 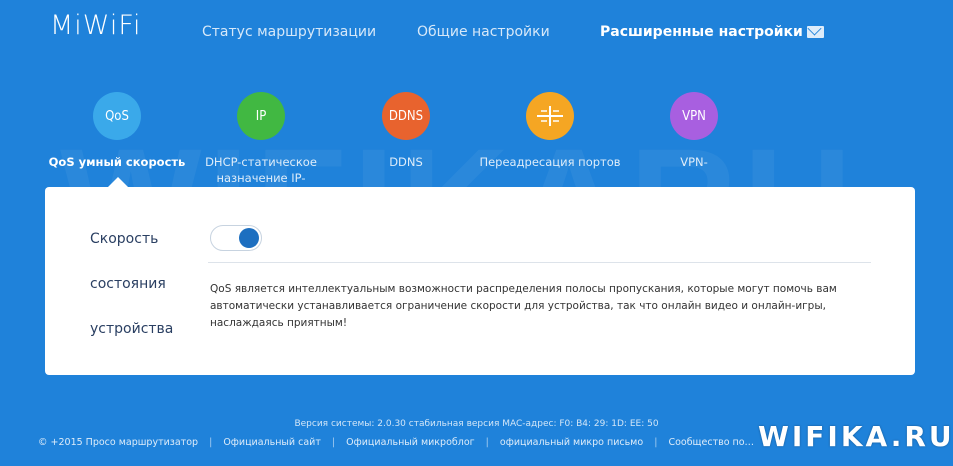 What do you see at coordinates (124, 239) in the screenshot?
I see `sidebar-item-speed: Скорость` at bounding box center [124, 239].